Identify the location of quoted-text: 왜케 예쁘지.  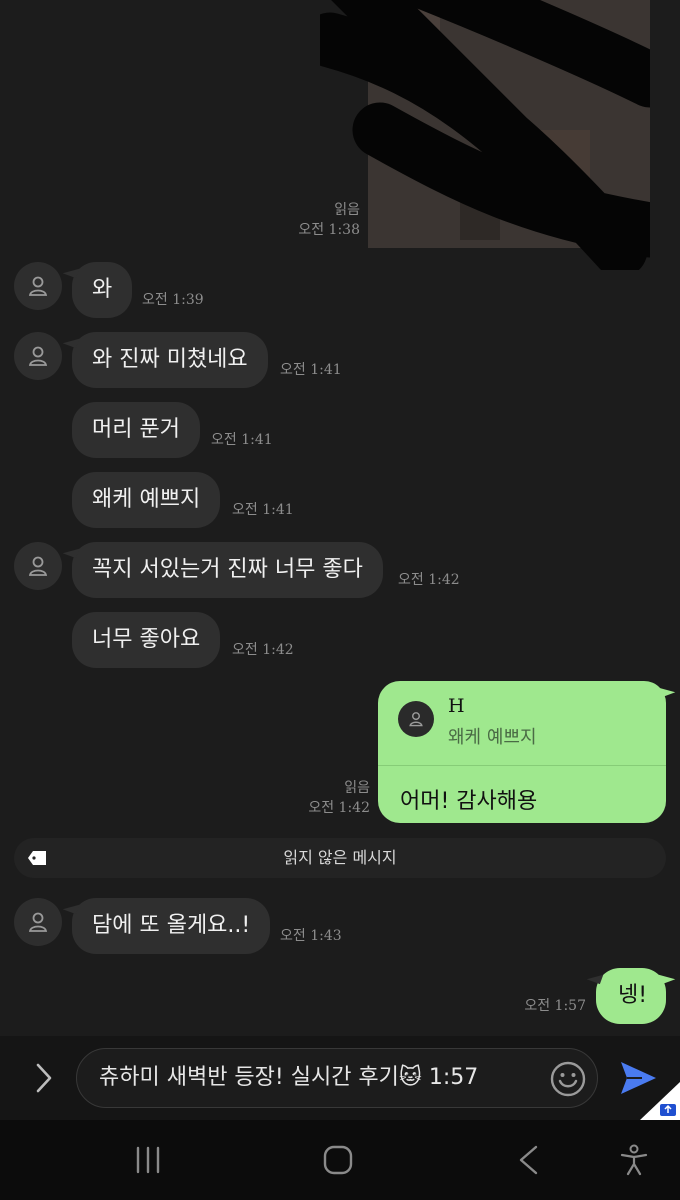
(492, 737).